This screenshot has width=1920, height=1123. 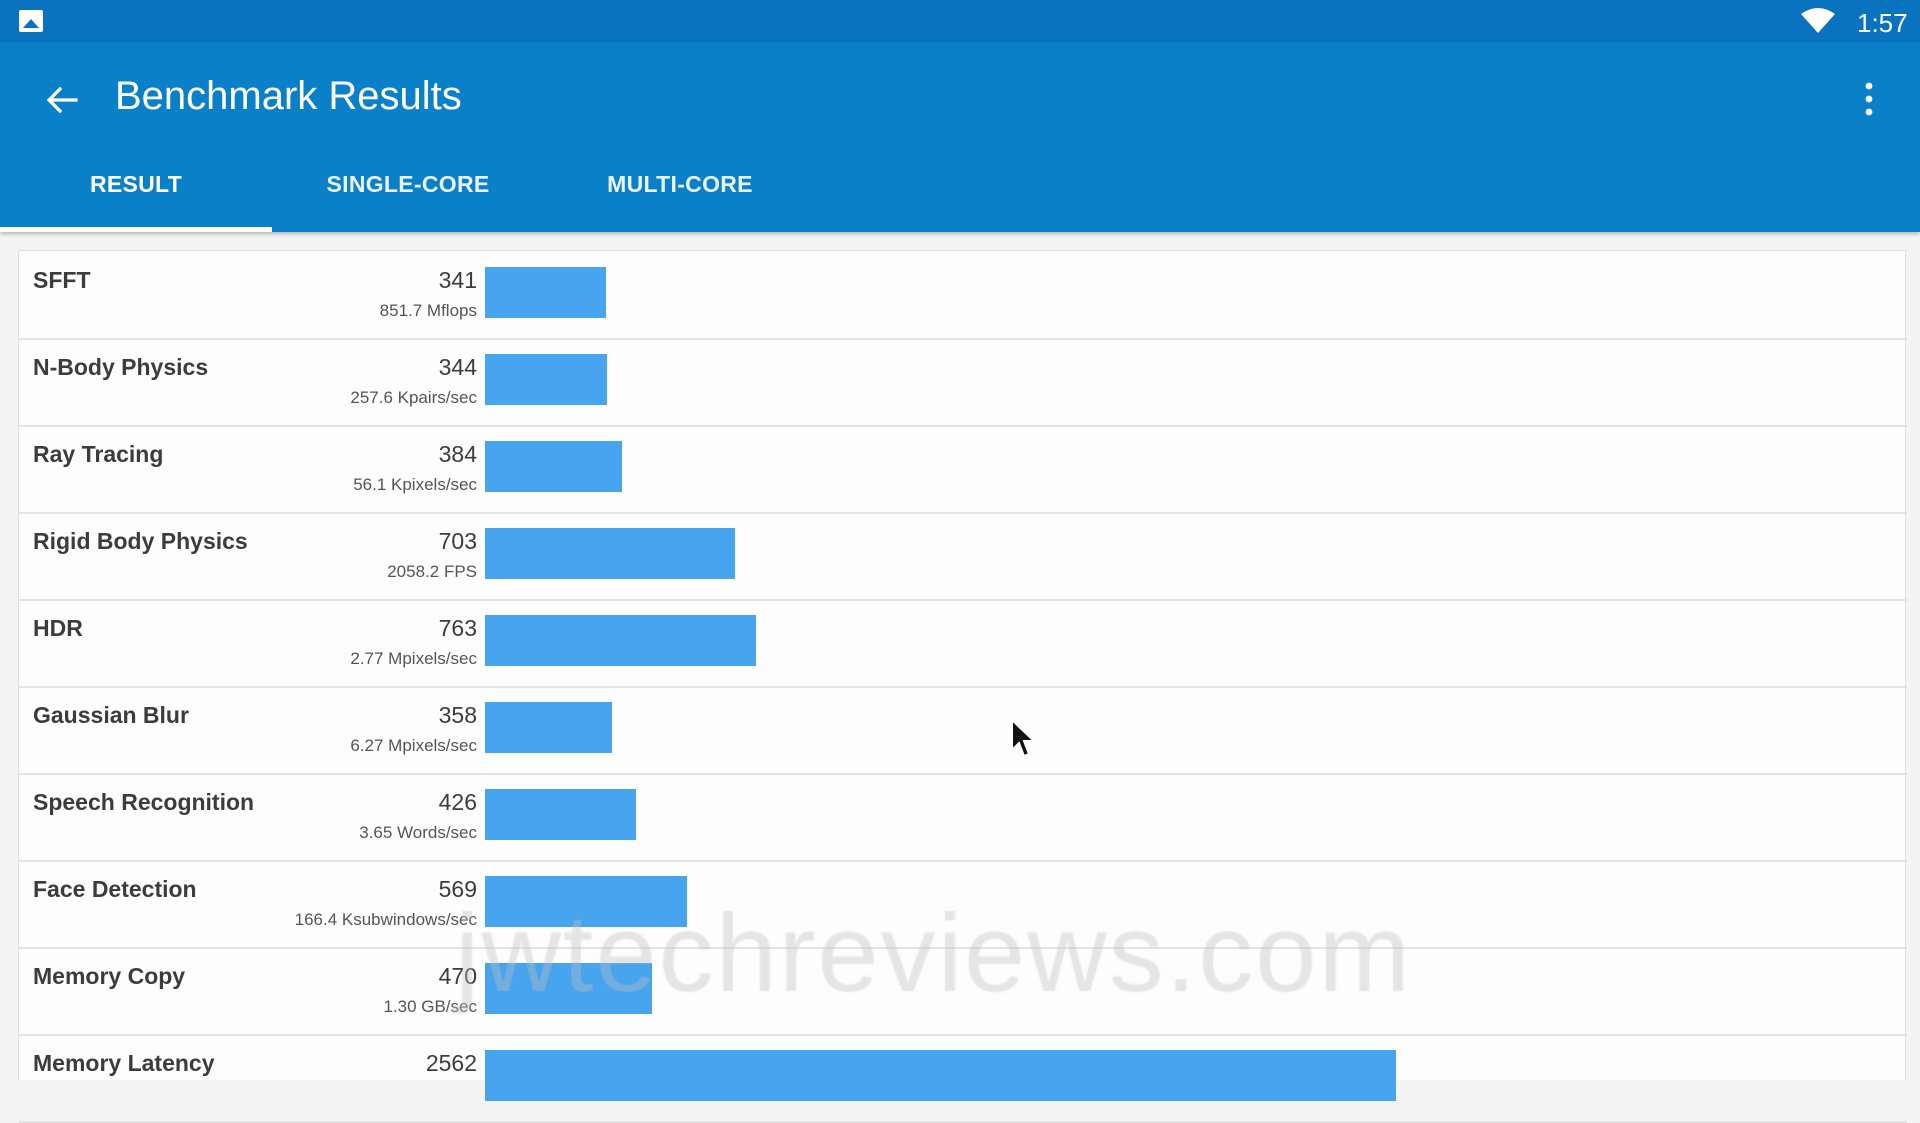 What do you see at coordinates (288, 96) in the screenshot?
I see `page-title: Benchmark Results` at bounding box center [288, 96].